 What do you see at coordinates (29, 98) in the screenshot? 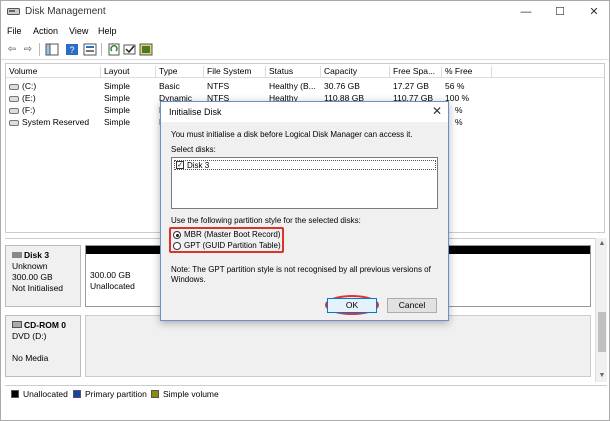
I see `volume-label: (E:)` at bounding box center [29, 98].